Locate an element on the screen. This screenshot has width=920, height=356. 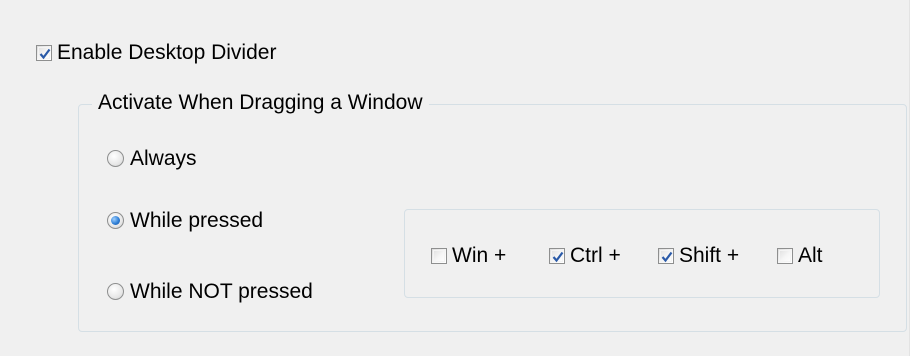
radio-while-pressed: While pressed is located at coordinates (185, 220).